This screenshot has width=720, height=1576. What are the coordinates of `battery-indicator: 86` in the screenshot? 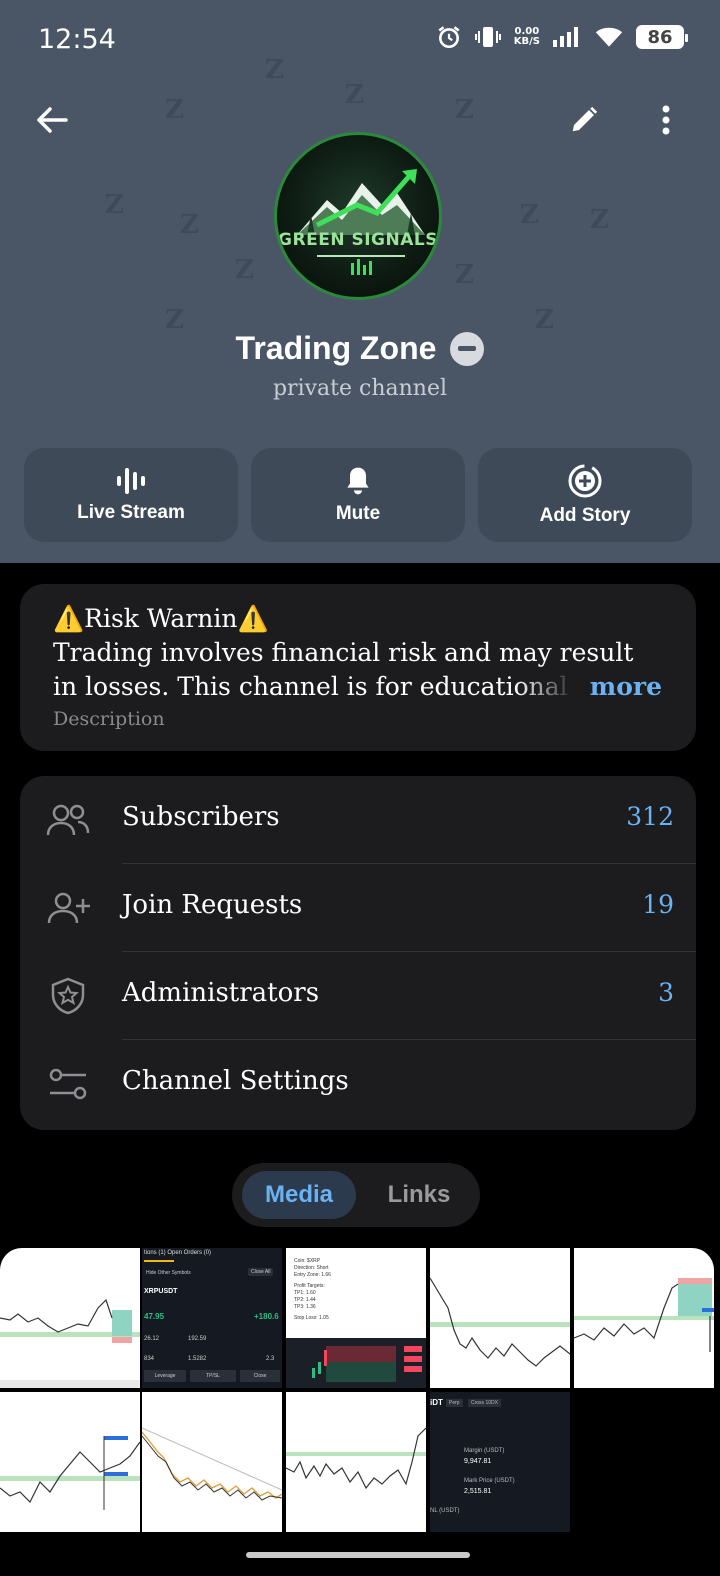 It's located at (662, 37).